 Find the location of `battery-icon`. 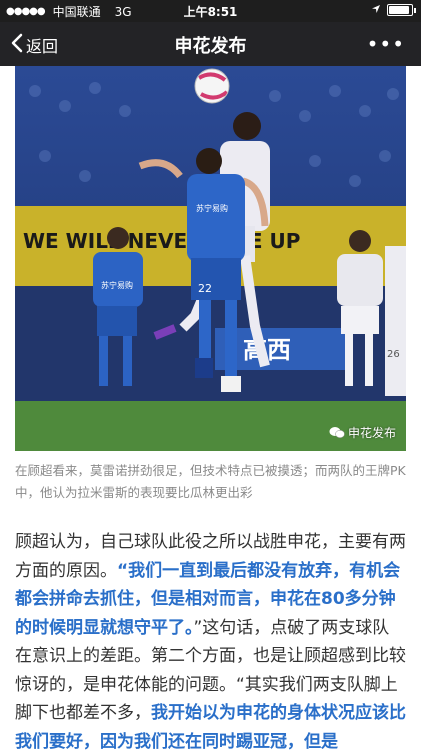

battery-icon is located at coordinates (401, 10).